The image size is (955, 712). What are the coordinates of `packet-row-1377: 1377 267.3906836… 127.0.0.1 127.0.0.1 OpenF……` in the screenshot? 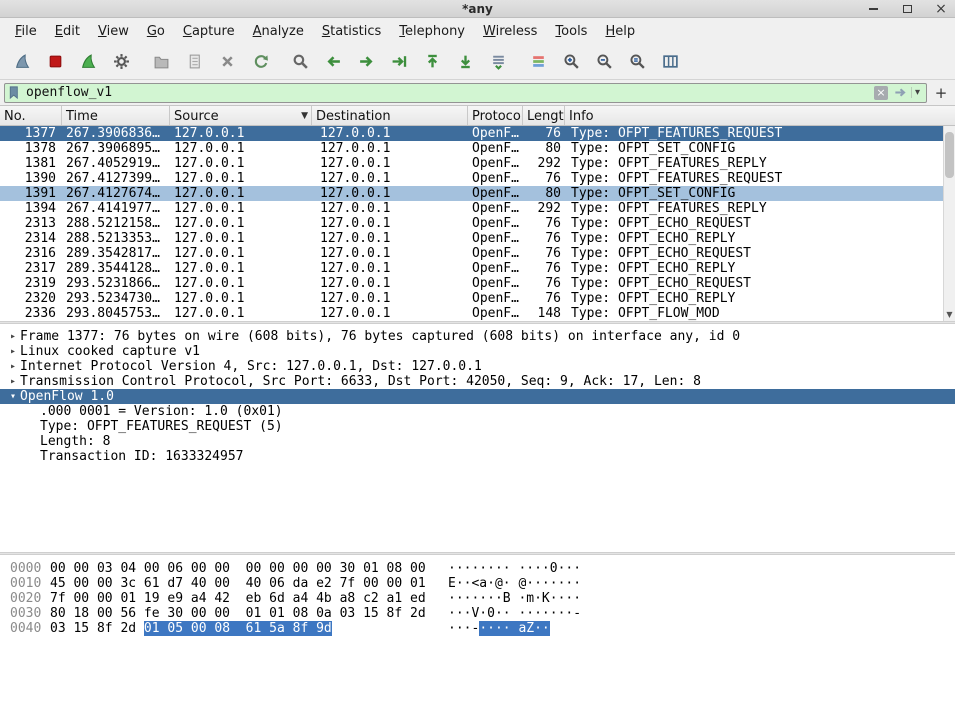 It's located at (471, 133).